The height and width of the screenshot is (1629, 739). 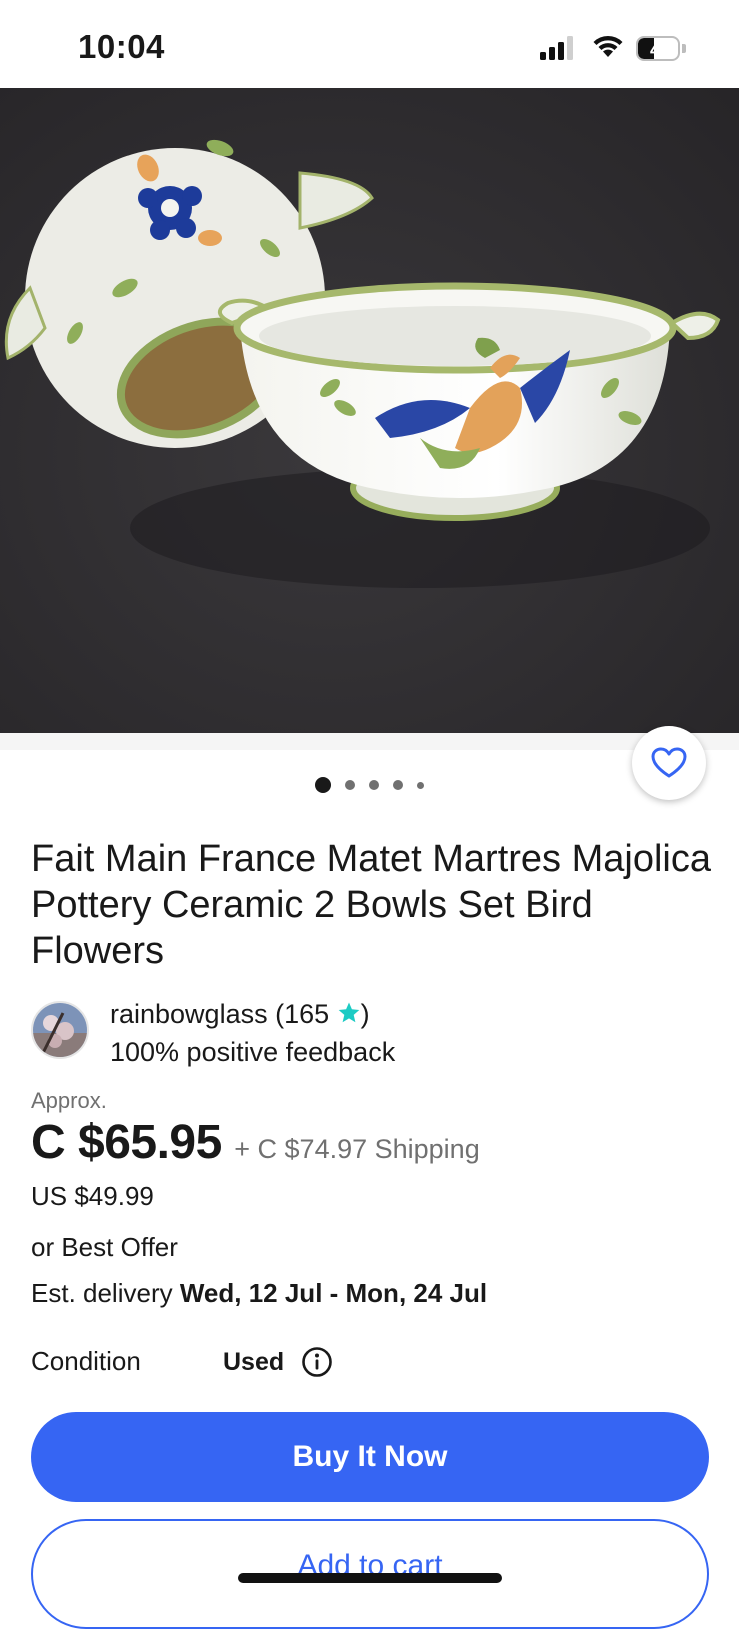 I want to click on seller-feedback: 100% positive feedback, so click(x=253, y=1052).